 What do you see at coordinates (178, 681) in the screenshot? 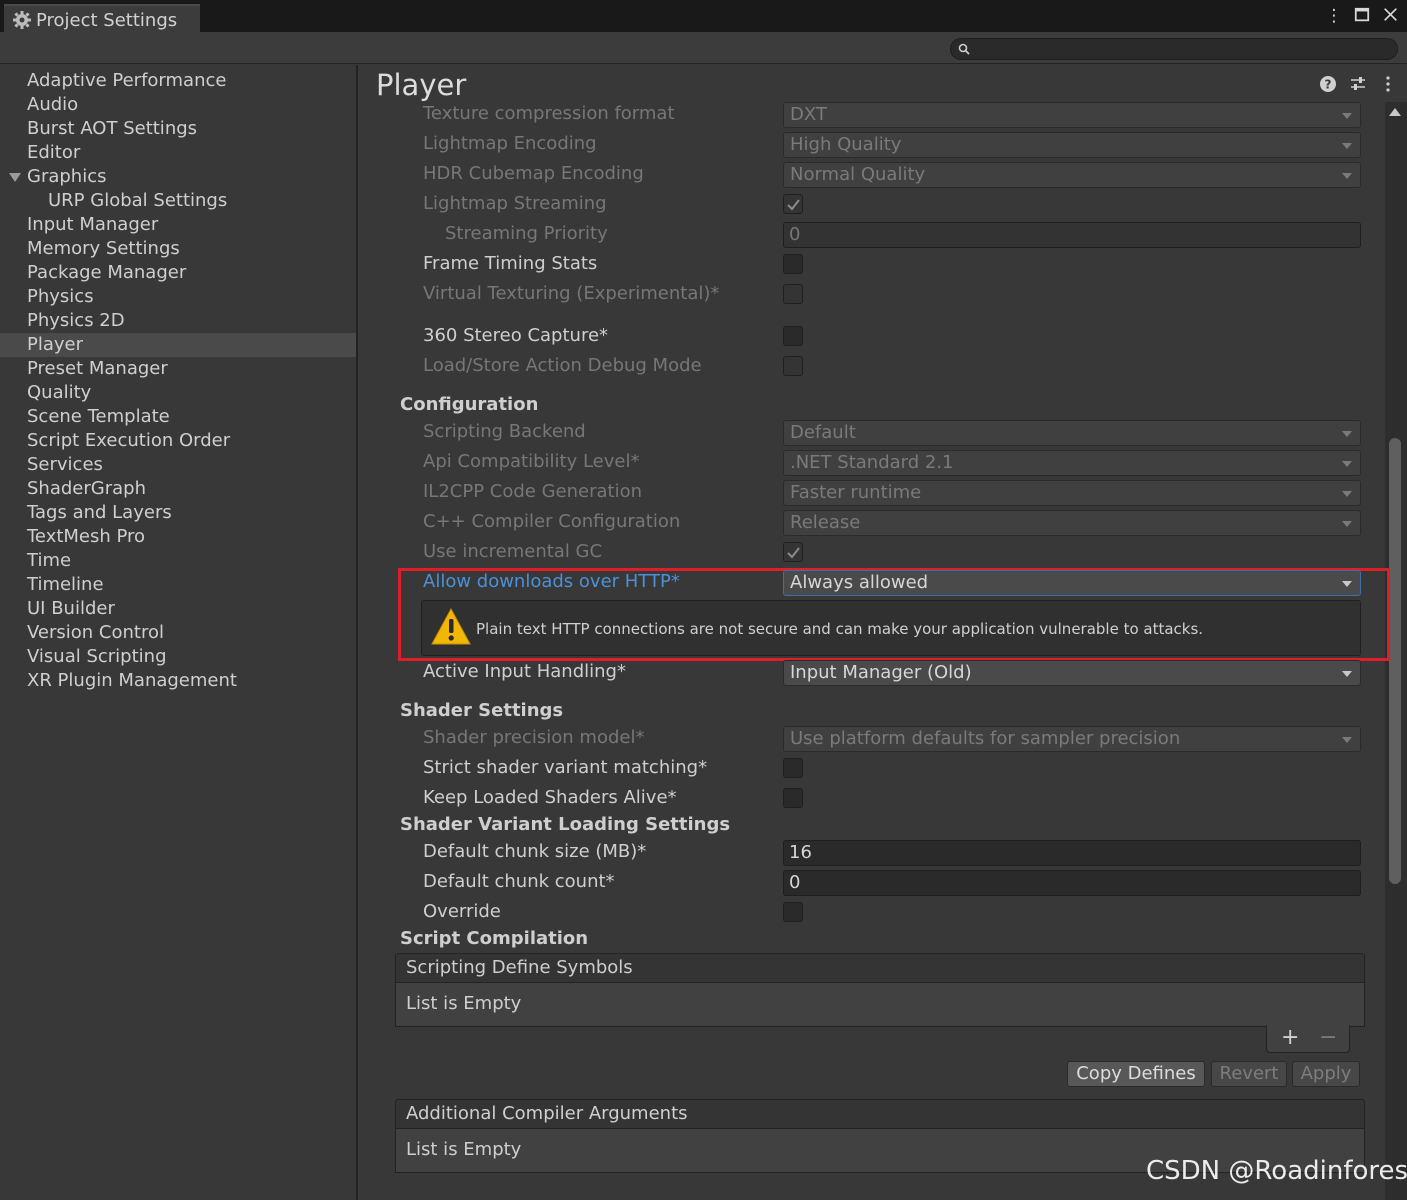
I see `sidebar-item-xr-plugin-management: XR Plugin Management` at bounding box center [178, 681].